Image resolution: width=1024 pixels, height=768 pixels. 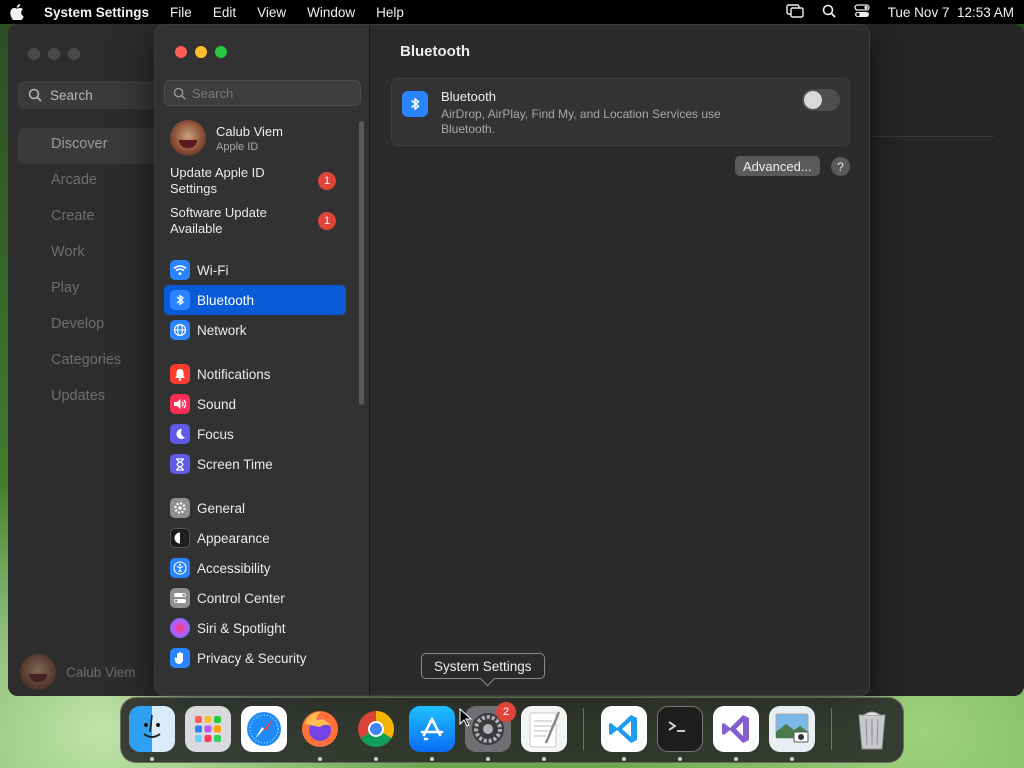 I want to click on sidebar-item-privacy-security: Privacy & Security, so click(x=255, y=658).